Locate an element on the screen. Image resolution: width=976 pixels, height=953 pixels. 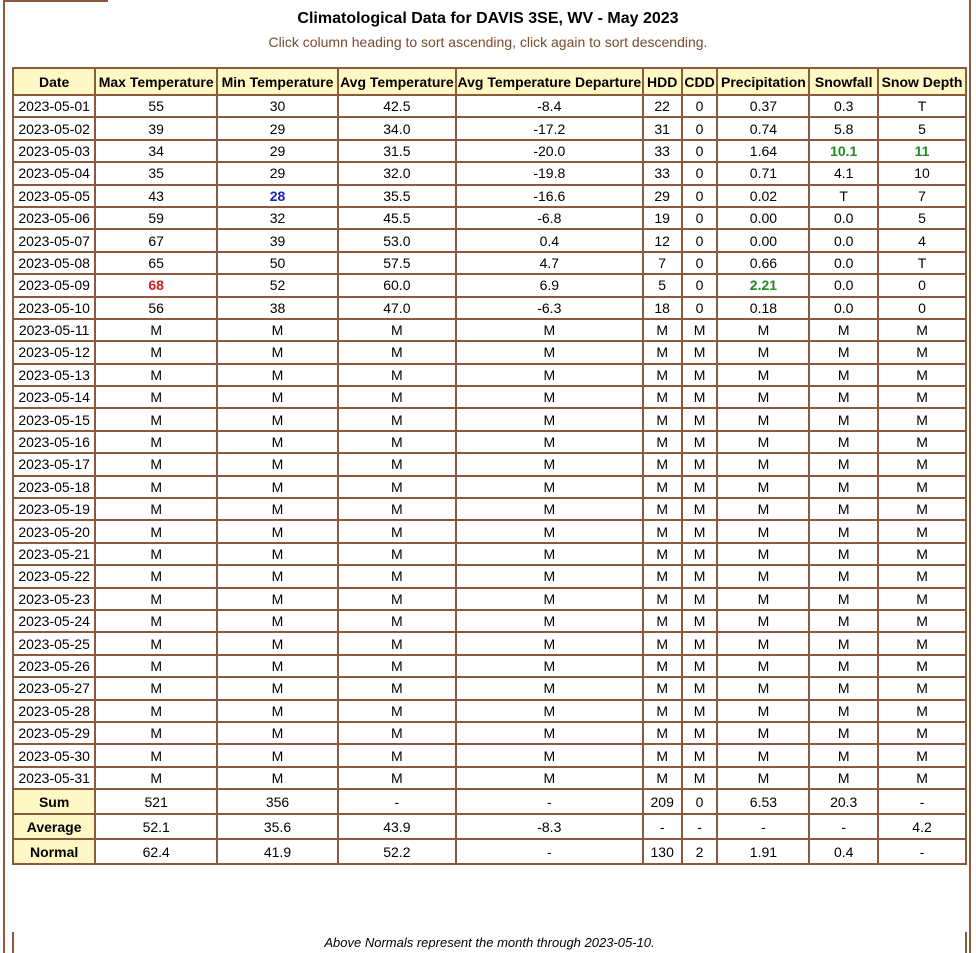
table-row: 2023-05-16 M M M M M M M M M is located at coordinates (489, 442).